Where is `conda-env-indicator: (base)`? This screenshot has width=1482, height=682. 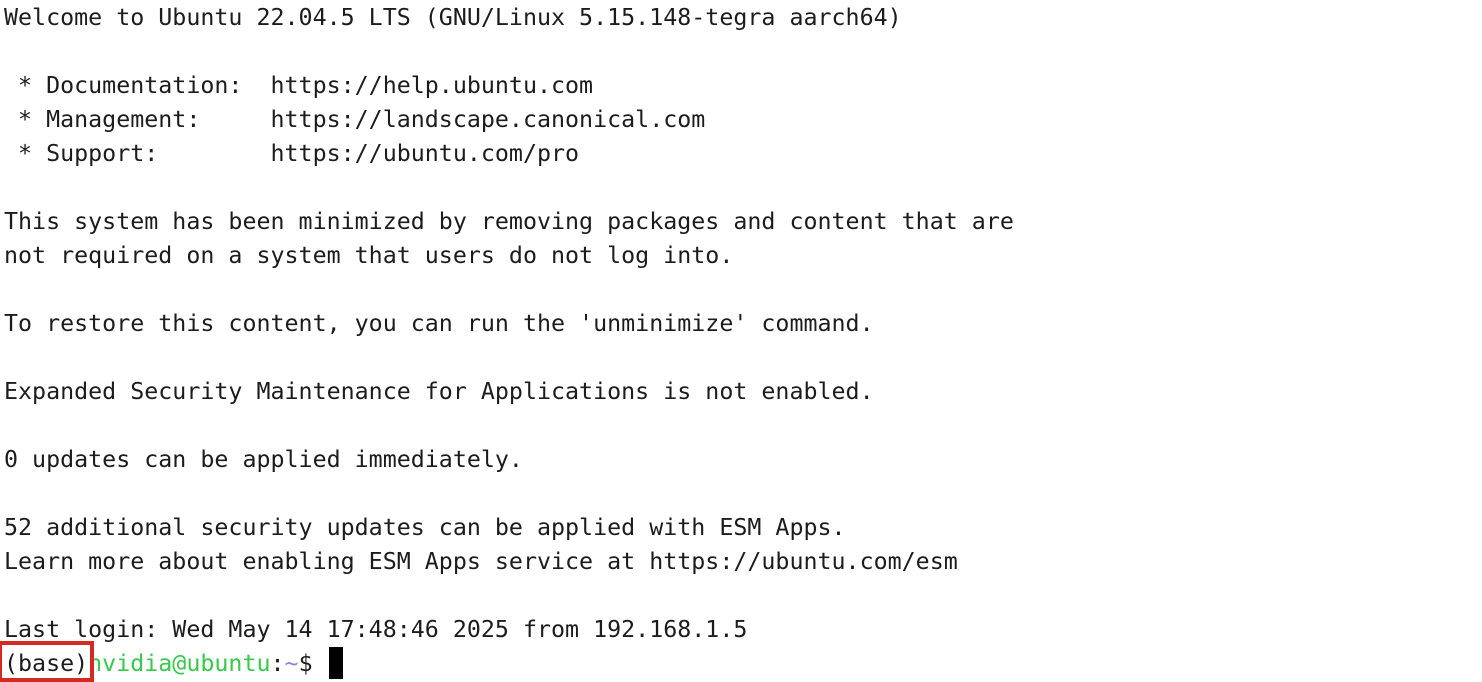 conda-env-indicator: (base) is located at coordinates (47, 661).